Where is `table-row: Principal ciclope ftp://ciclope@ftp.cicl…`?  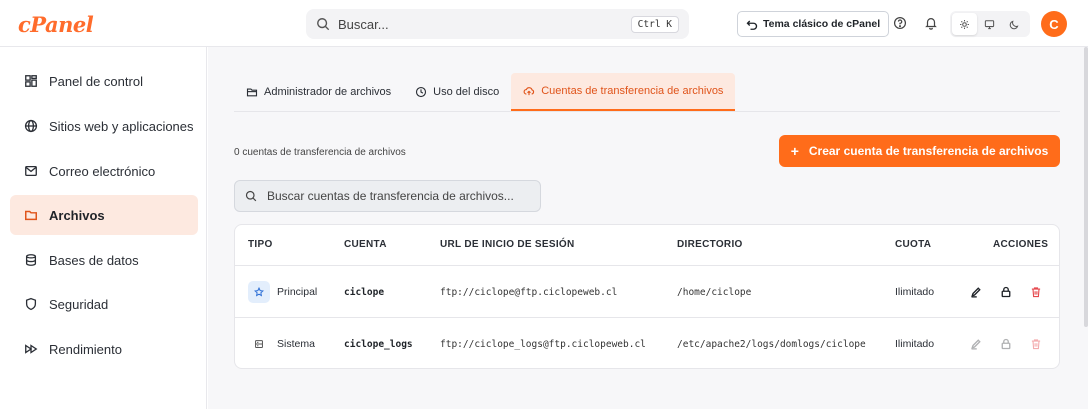 table-row: Principal ciclope ftp://ciclope@ftp.cicl… is located at coordinates (647, 291).